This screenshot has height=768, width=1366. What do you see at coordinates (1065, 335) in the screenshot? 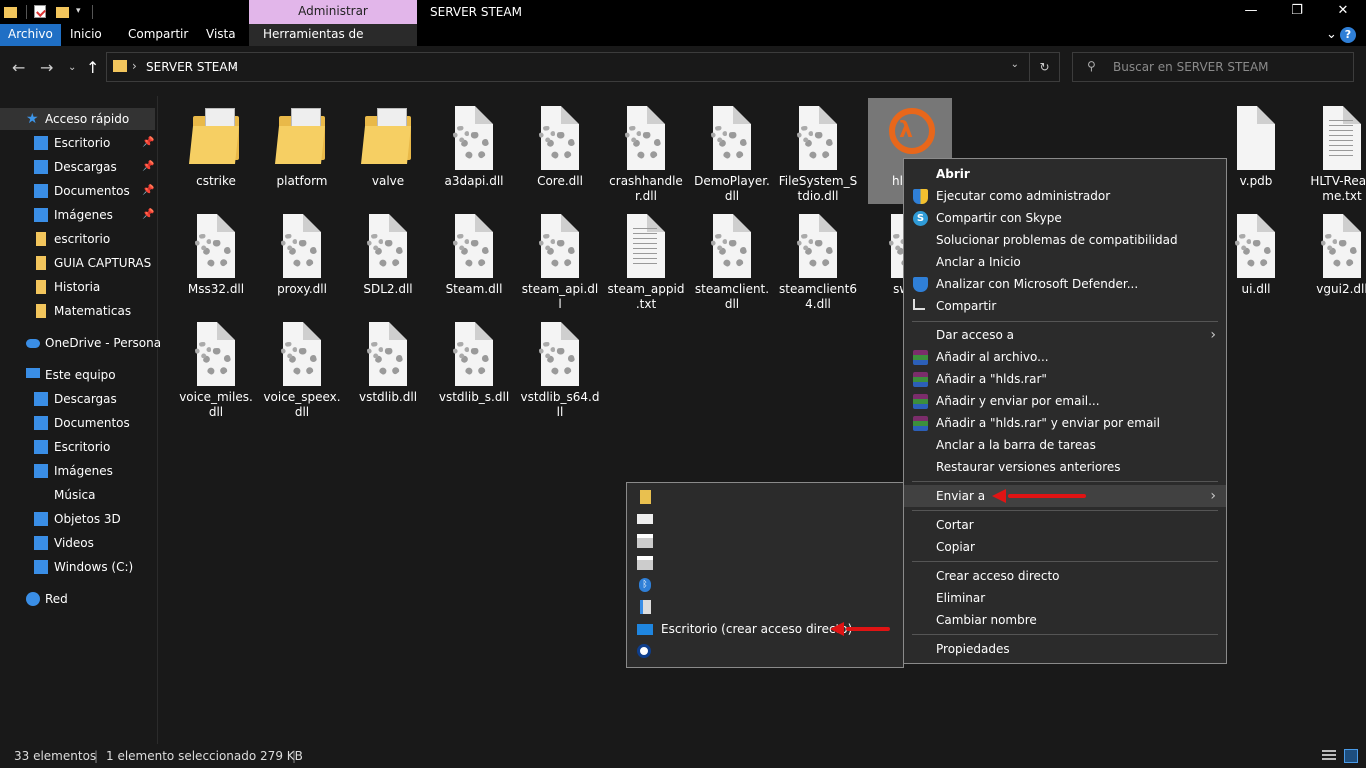
I see `menu-give-access: Dar acceso a ›` at bounding box center [1065, 335].